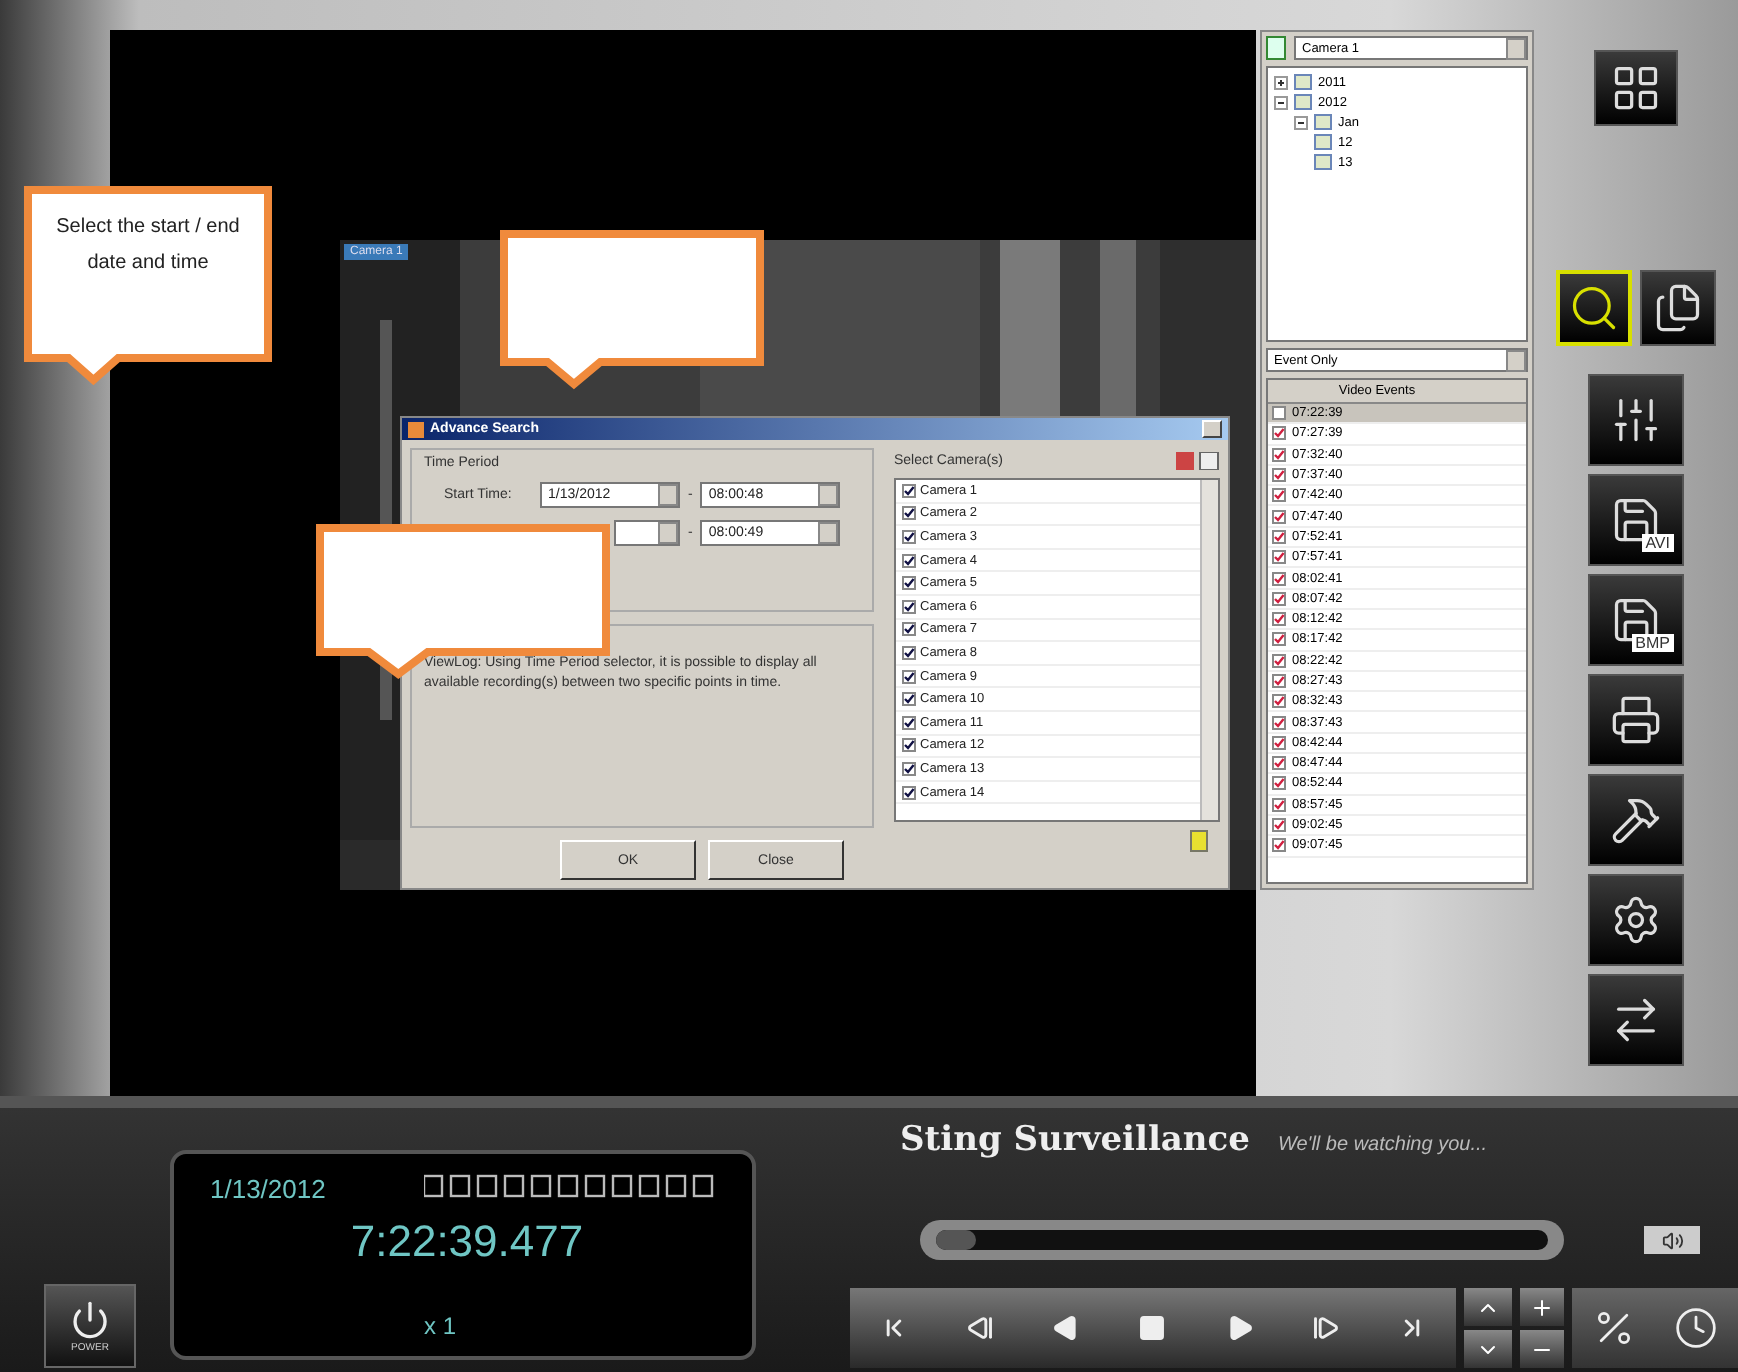  I want to click on plus-button, so click(1542, 1307).